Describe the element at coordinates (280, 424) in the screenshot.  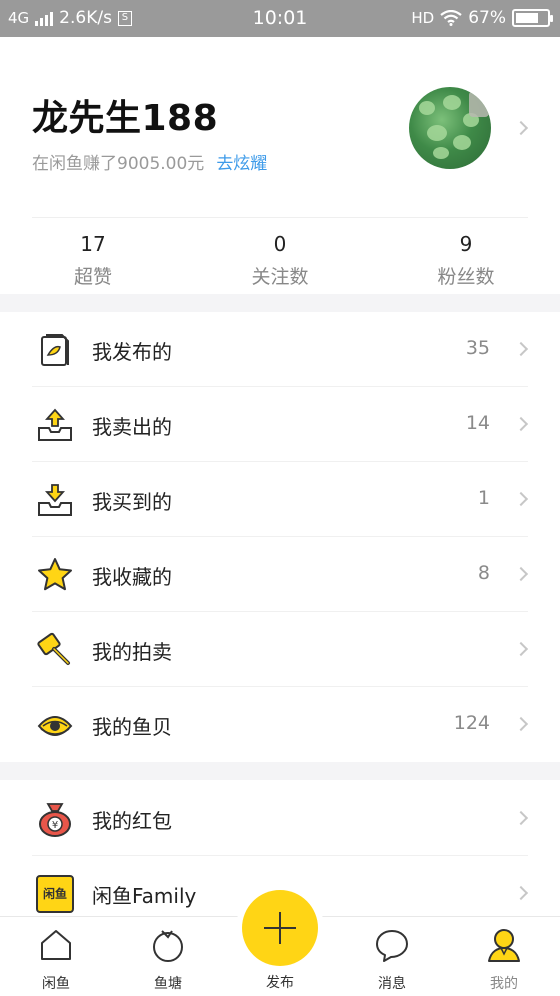
I see `menu-item-sold: 我卖出的 14` at that location.